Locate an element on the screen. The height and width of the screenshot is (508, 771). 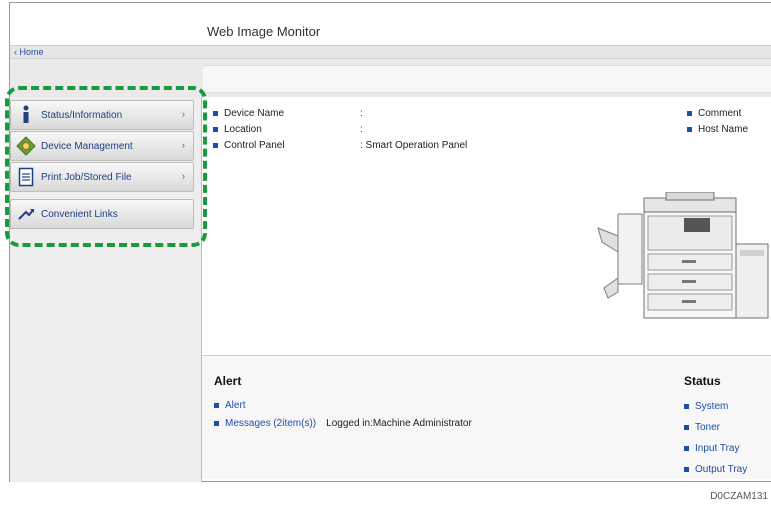
list-item: Output Tray is located at coordinates (715, 469).